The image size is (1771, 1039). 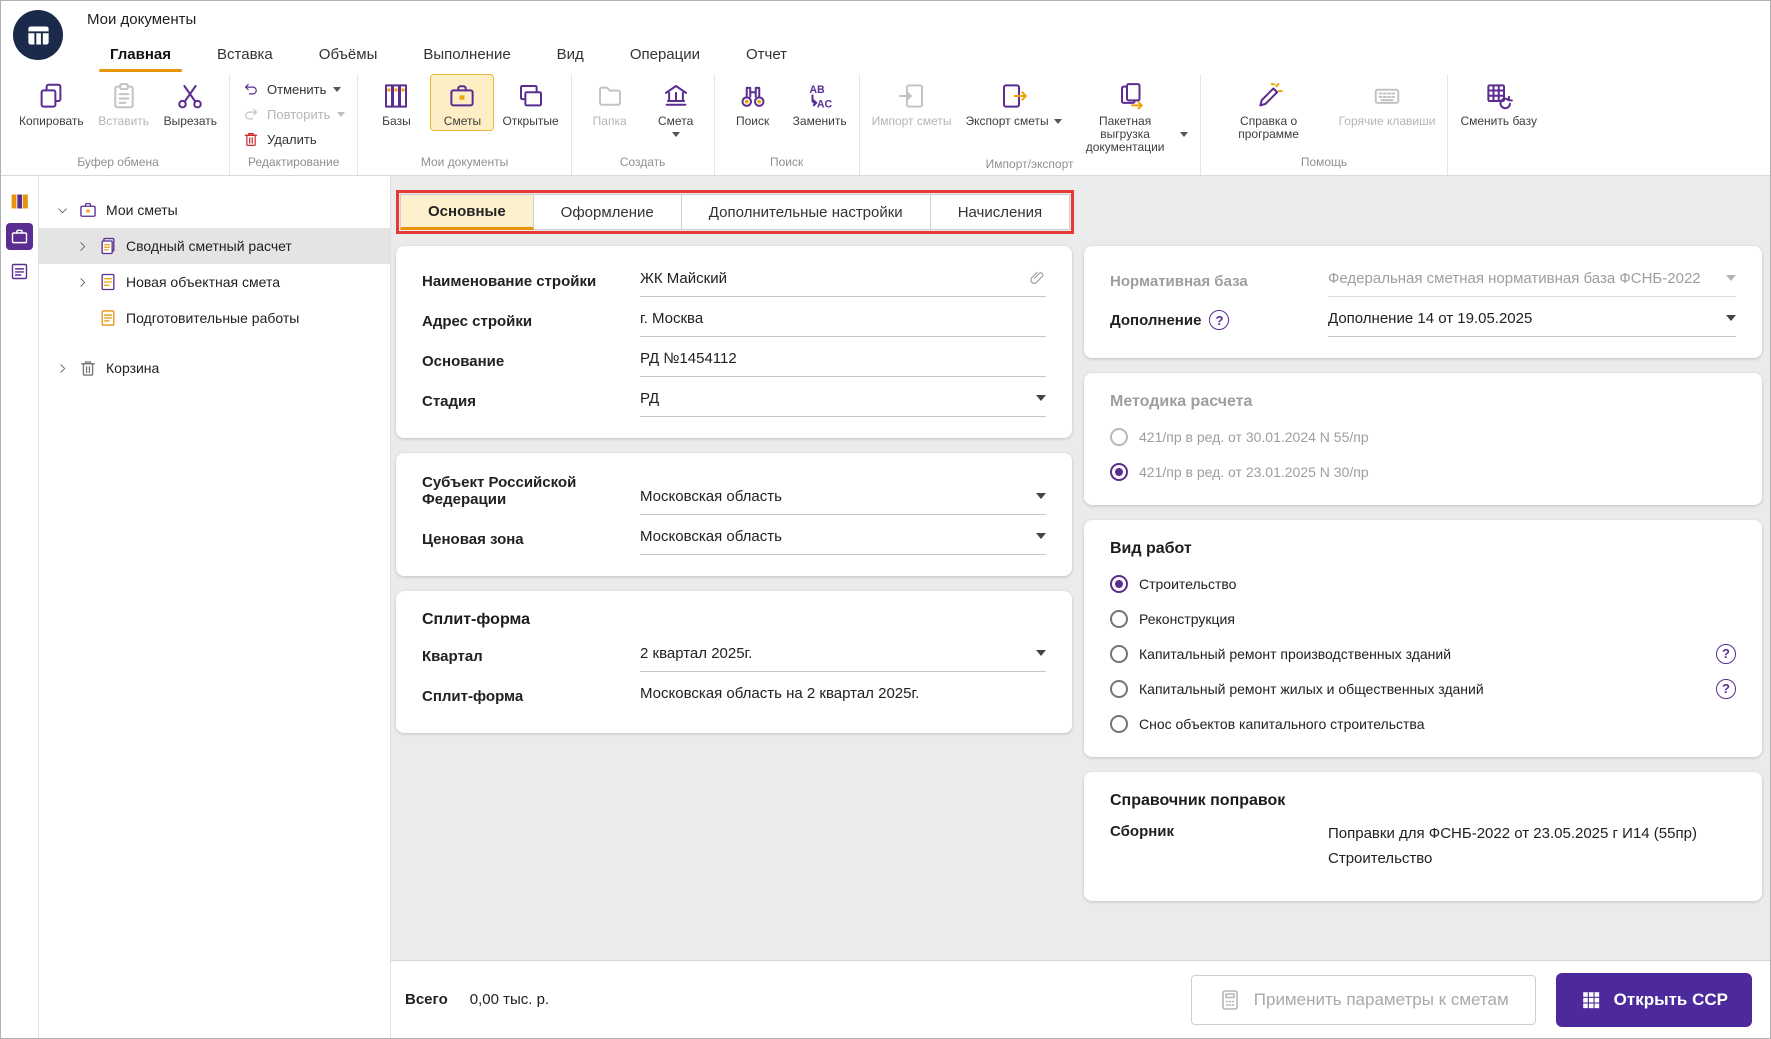 I want to click on delete-button: Удалить, so click(x=279, y=139).